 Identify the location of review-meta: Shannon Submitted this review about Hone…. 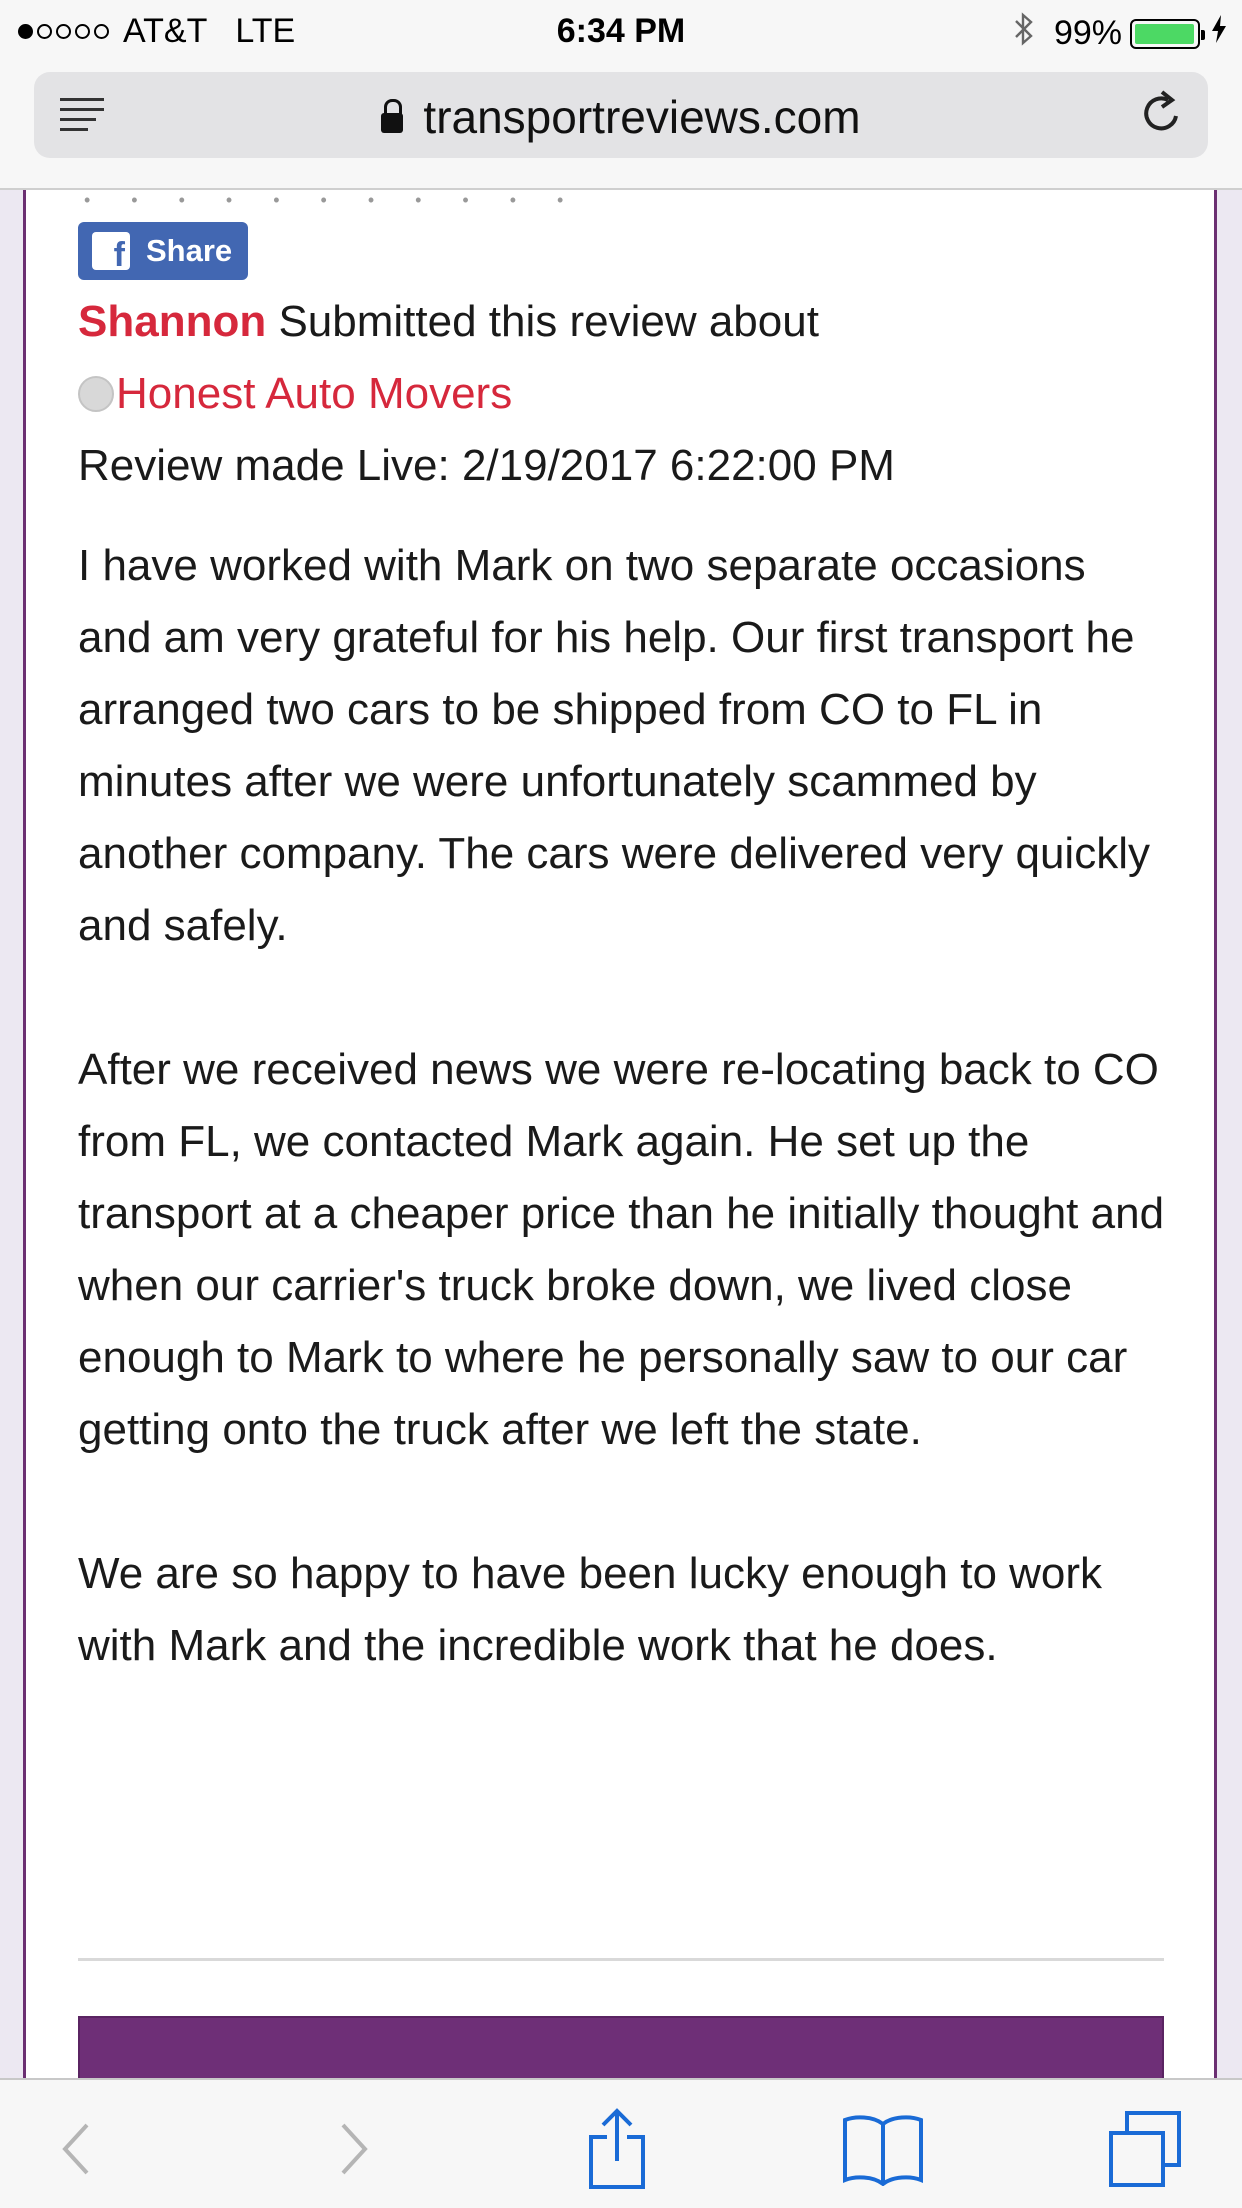
(623, 394).